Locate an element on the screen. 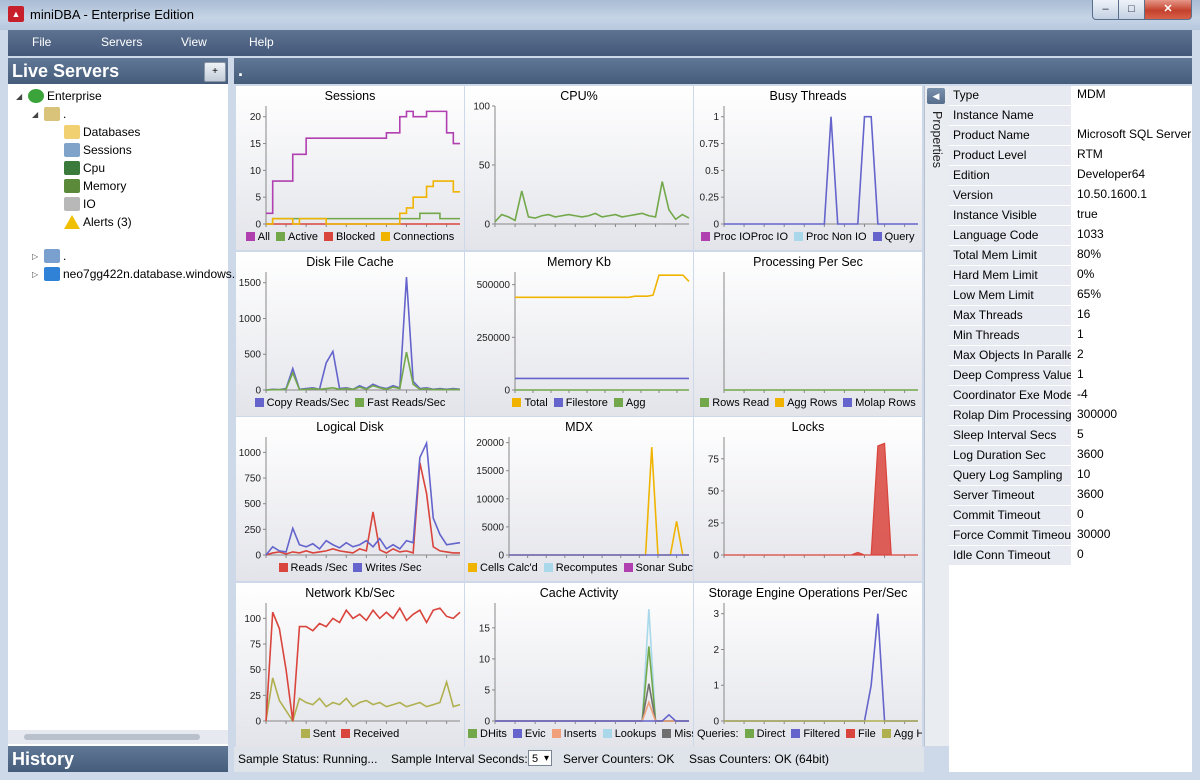 The height and width of the screenshot is (780, 1200). tree-item: Cpu is located at coordinates (78, 168).